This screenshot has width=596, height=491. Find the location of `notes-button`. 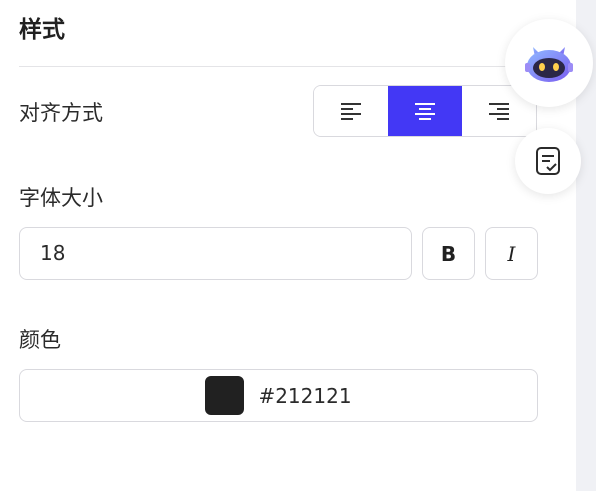

notes-button is located at coordinates (548, 161).